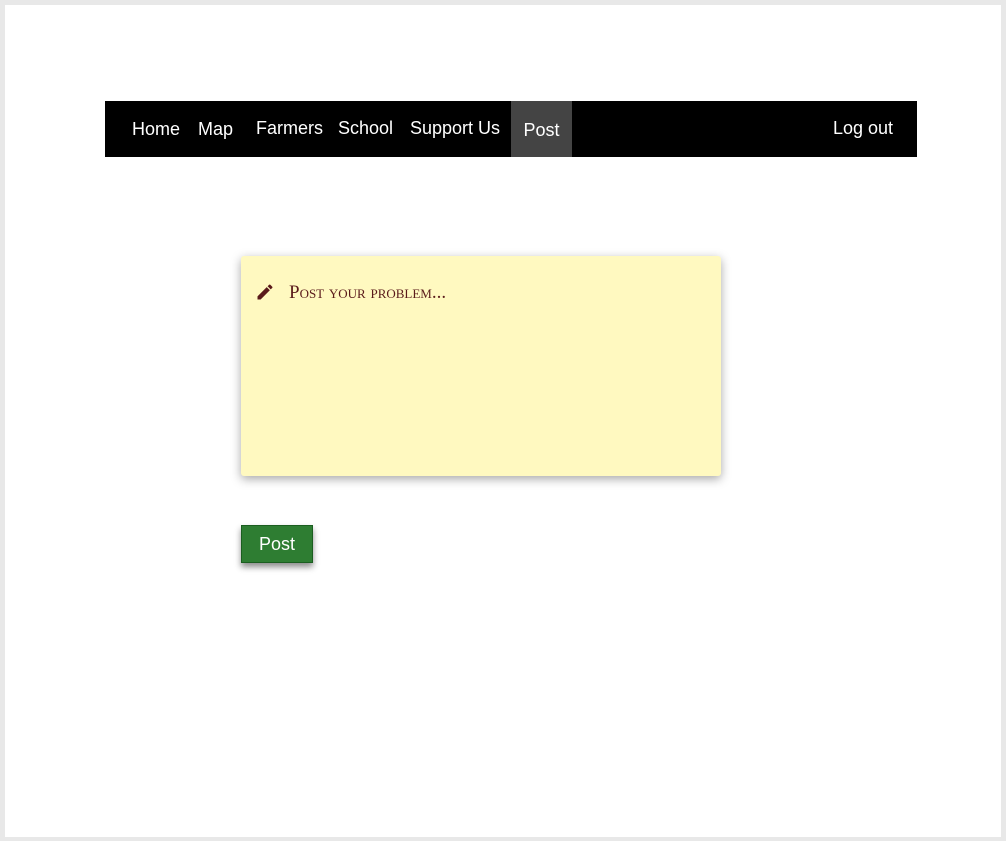  Describe the element at coordinates (265, 292) in the screenshot. I see `pencil-icon` at that location.